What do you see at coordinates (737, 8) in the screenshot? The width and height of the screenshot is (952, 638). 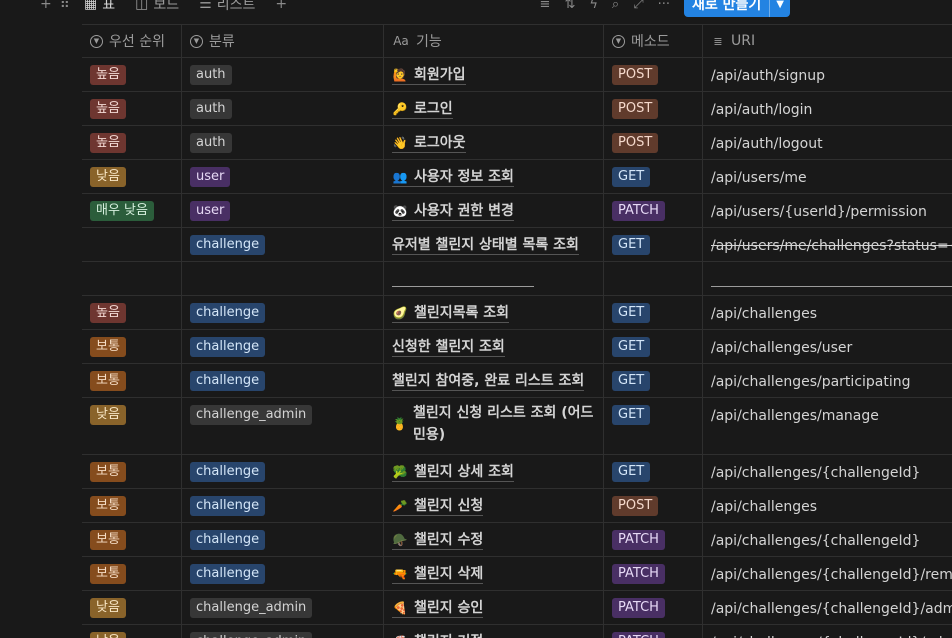 I see `new-button: 새로 만들기 ▼` at bounding box center [737, 8].